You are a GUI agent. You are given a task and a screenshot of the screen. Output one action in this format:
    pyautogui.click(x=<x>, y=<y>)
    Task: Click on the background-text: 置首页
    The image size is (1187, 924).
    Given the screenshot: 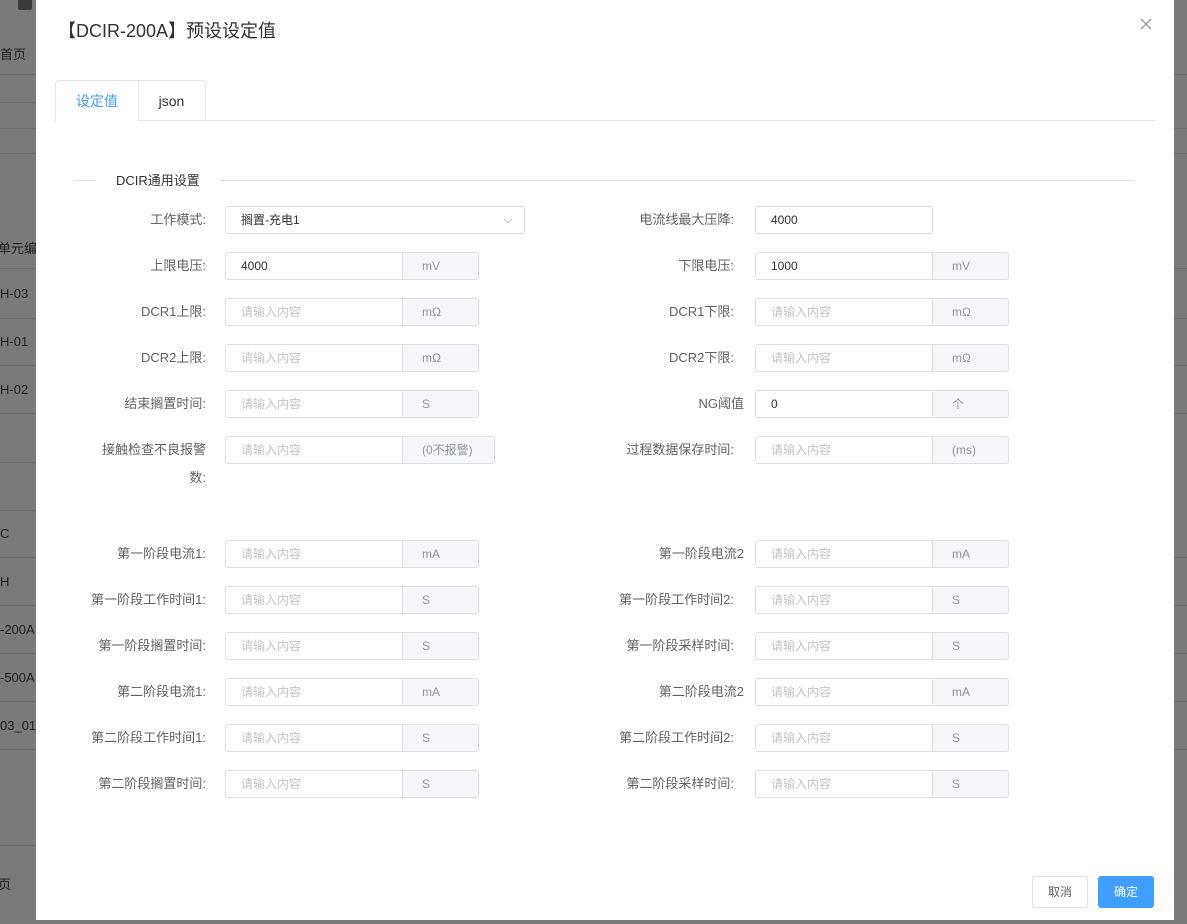 What is the action you would take?
    pyautogui.click(x=13, y=54)
    